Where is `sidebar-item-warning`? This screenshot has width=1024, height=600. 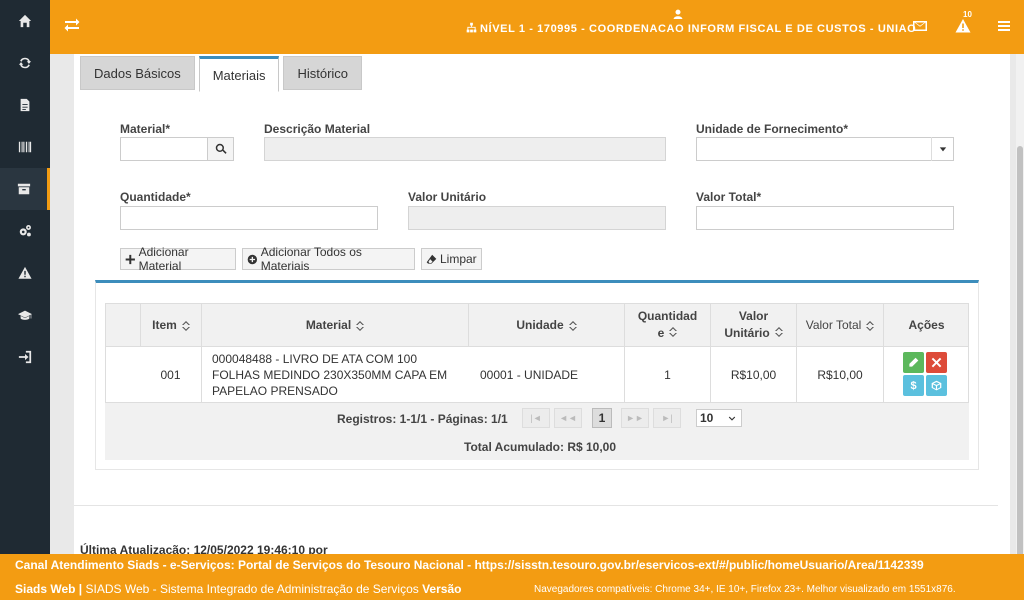
sidebar-item-warning is located at coordinates (25, 273).